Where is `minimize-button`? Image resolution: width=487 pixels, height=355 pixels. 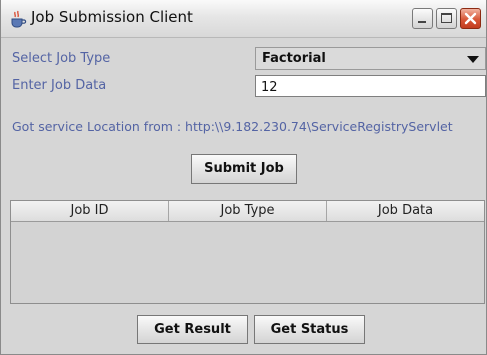 minimize-button is located at coordinates (422, 18).